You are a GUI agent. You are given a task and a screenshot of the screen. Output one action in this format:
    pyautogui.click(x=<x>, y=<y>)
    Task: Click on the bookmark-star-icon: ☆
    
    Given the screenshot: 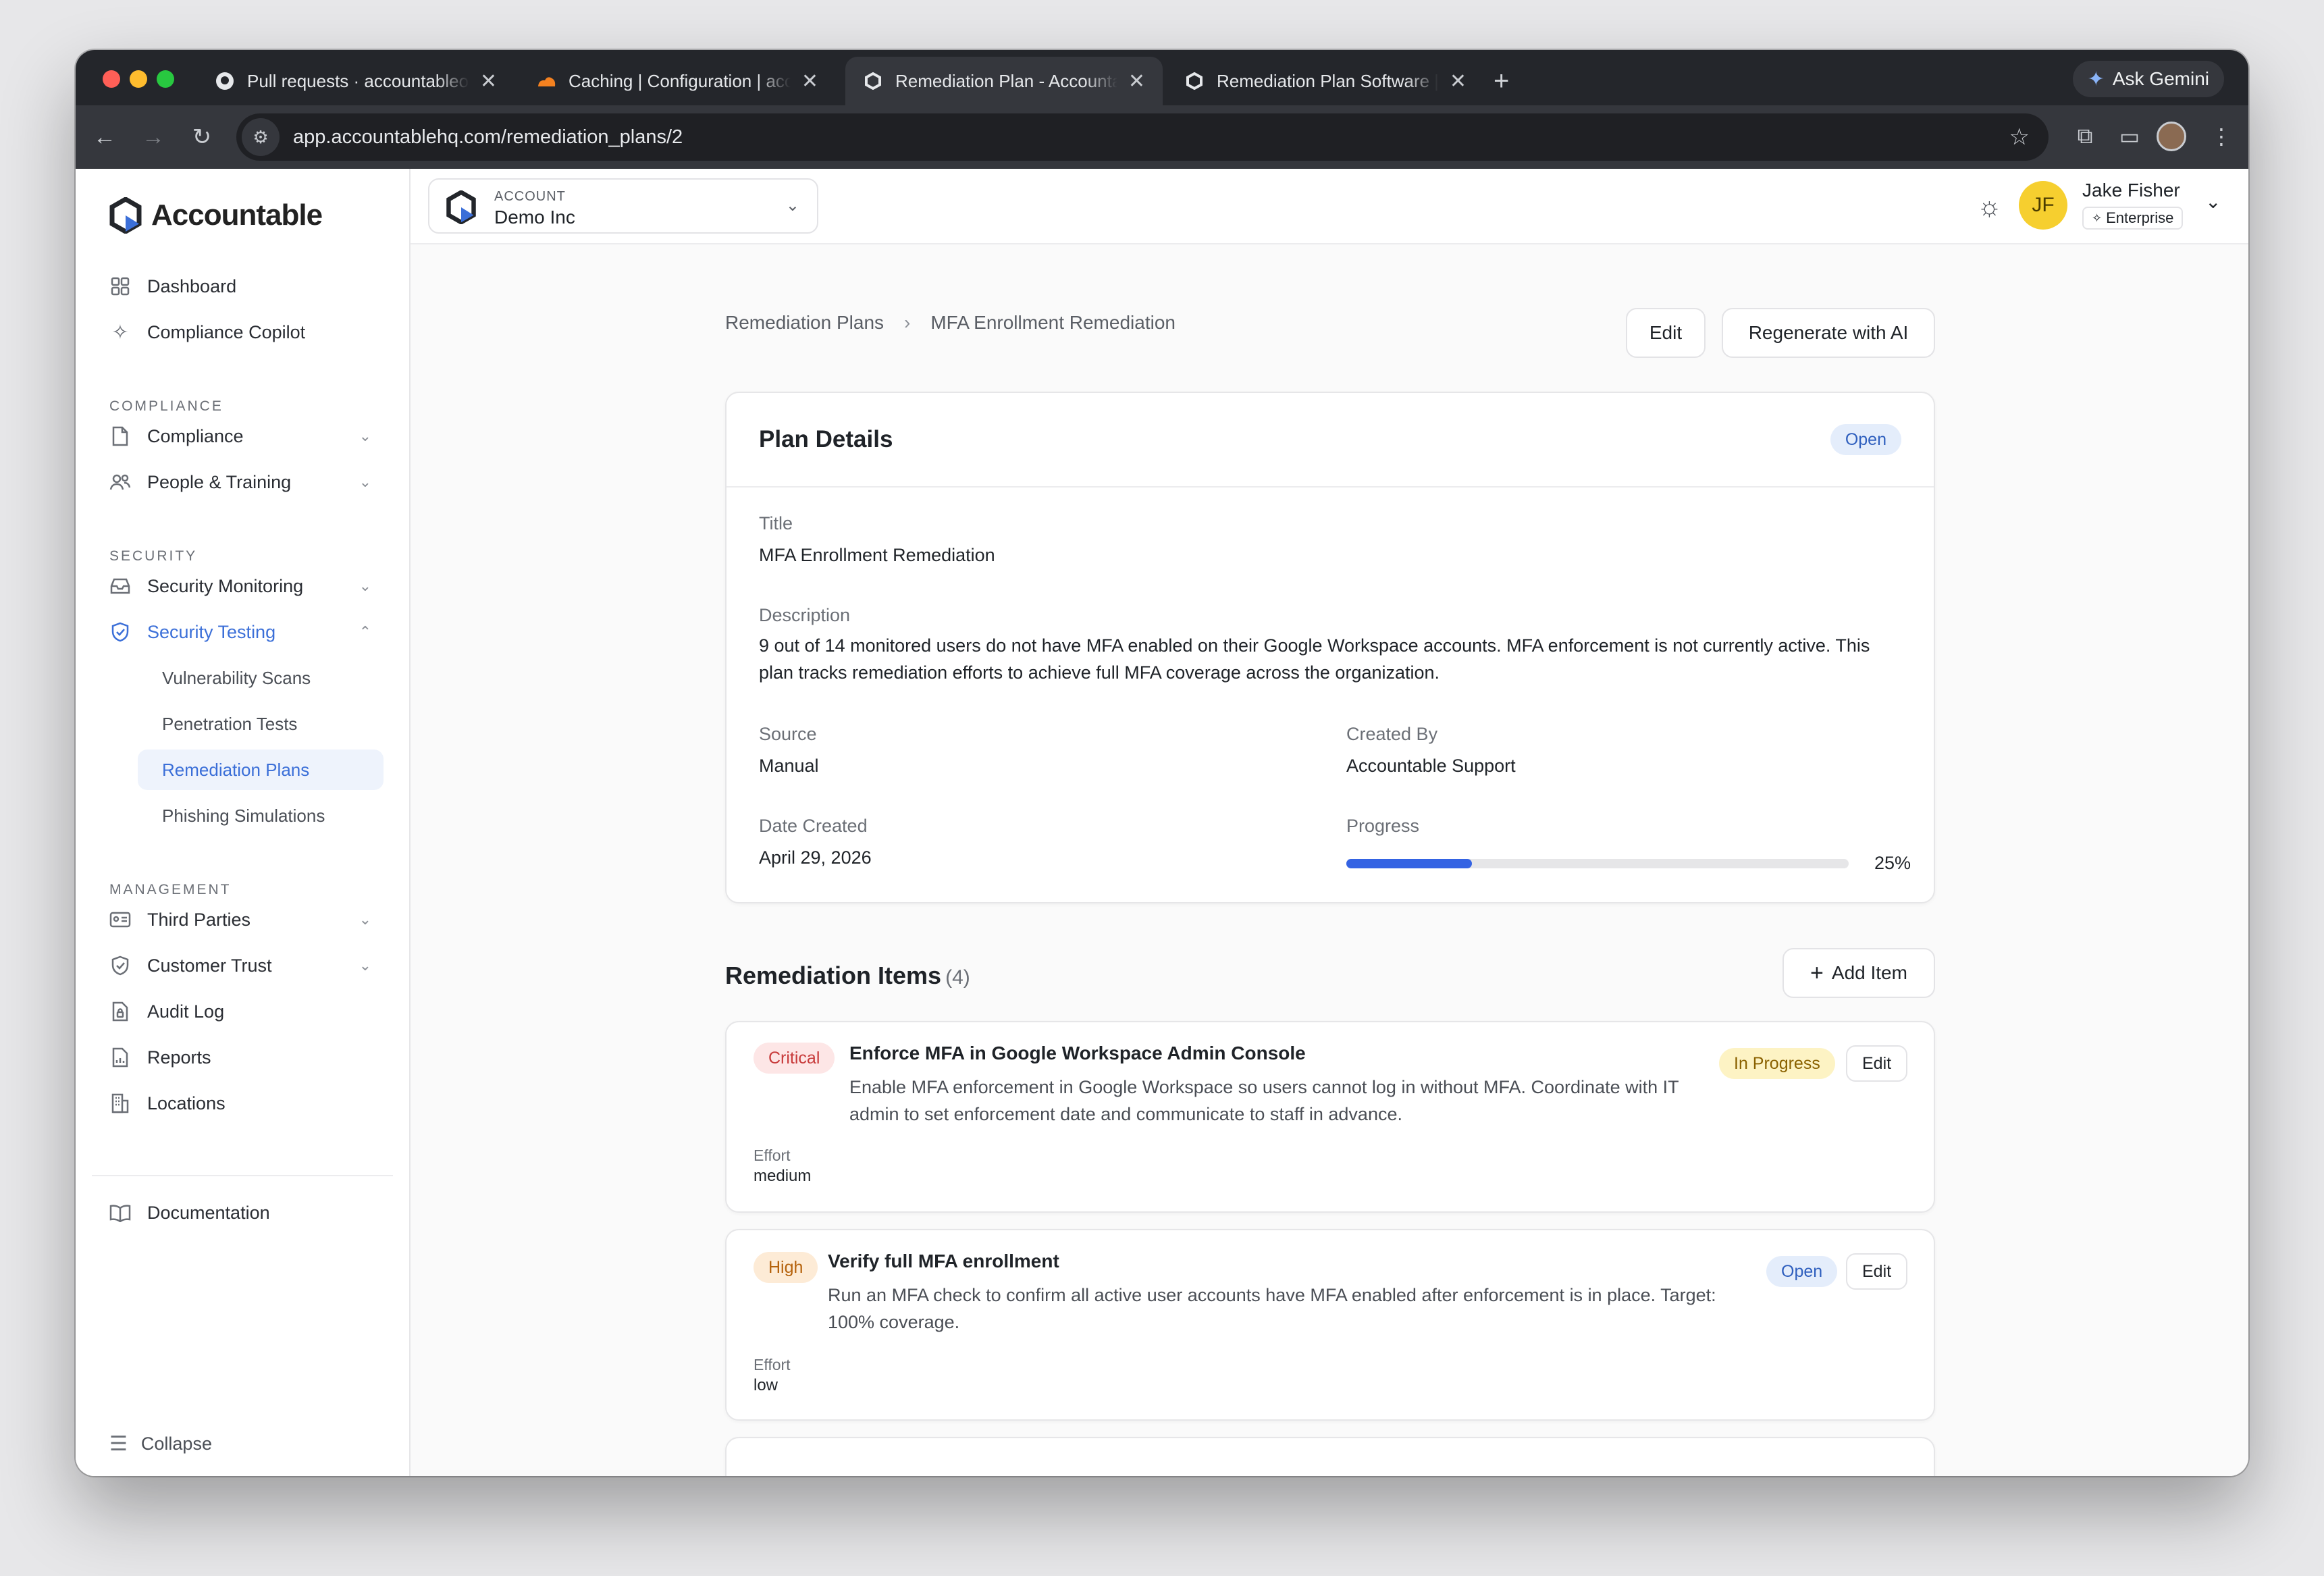 What is the action you would take?
    pyautogui.click(x=2020, y=137)
    